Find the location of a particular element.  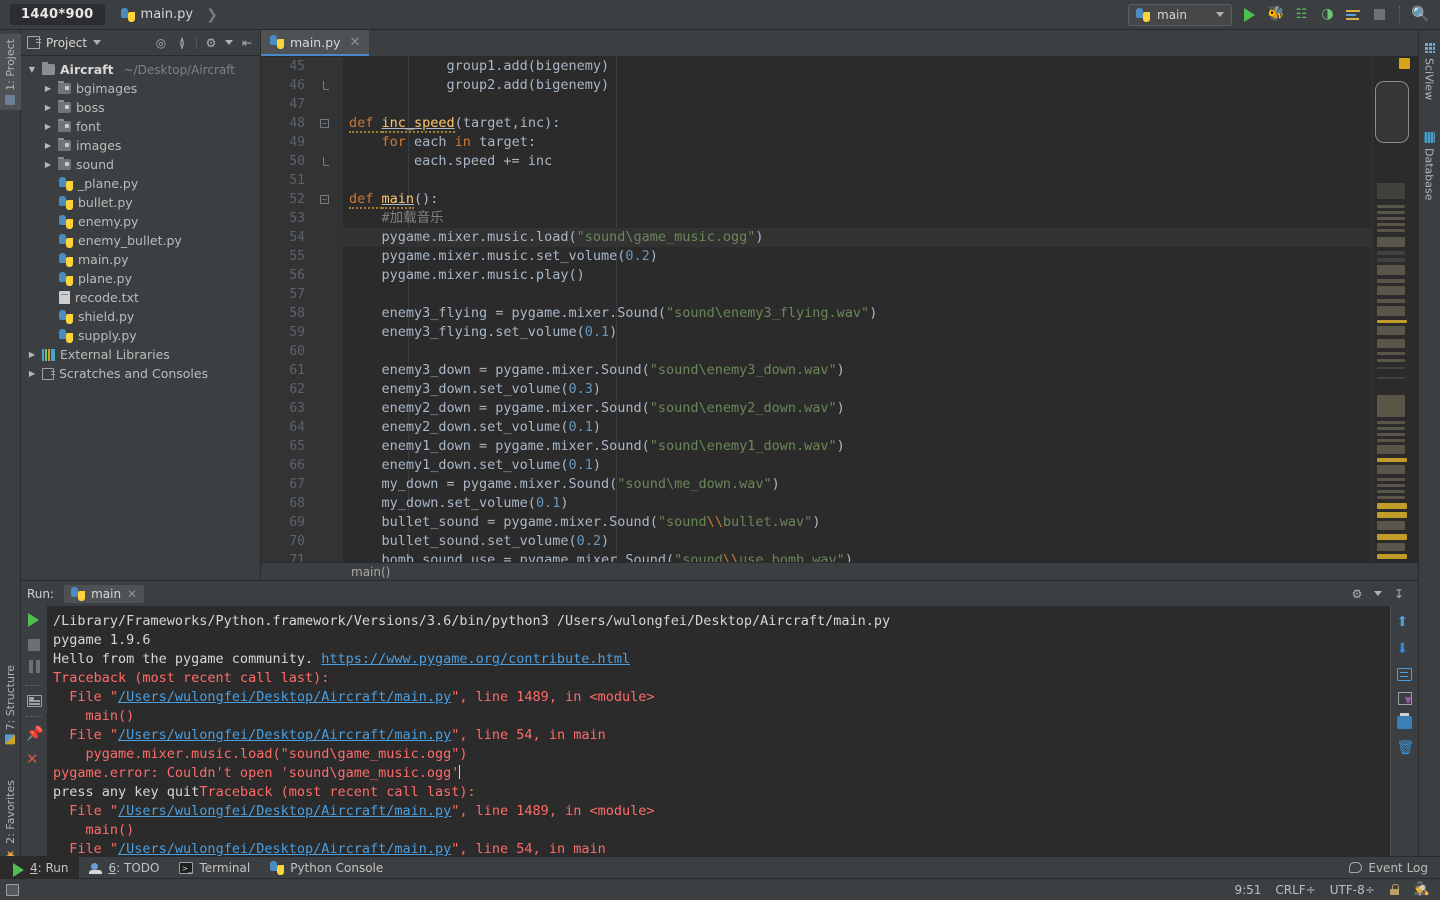

titlebar-actions: main 🐝 ☷ ◑ 🔍 is located at coordinates (1284, 14).